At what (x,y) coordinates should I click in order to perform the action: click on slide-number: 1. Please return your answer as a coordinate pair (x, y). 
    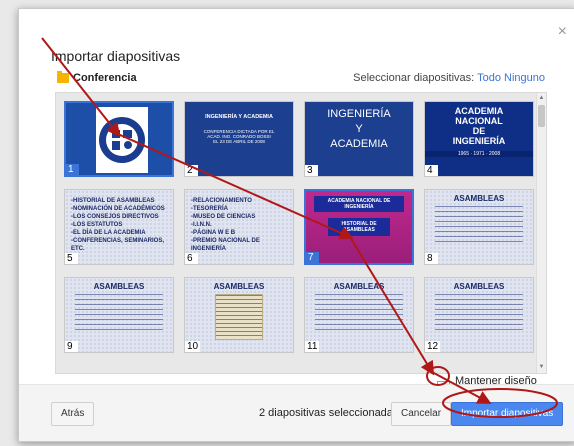
    Looking at the image, I should click on (72, 169).